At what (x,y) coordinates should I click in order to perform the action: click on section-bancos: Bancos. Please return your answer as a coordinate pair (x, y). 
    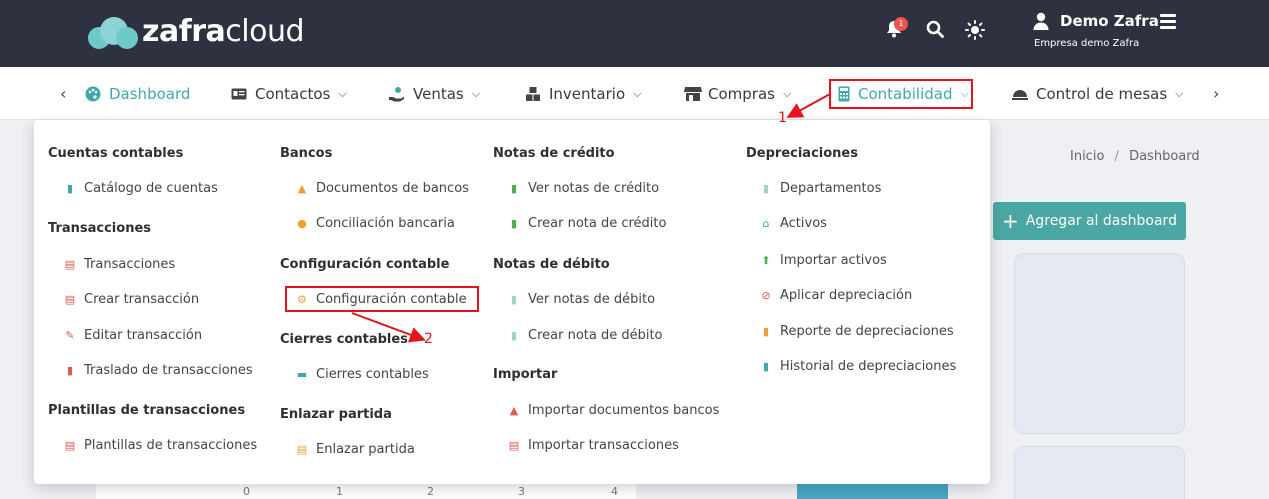
    Looking at the image, I should click on (306, 153).